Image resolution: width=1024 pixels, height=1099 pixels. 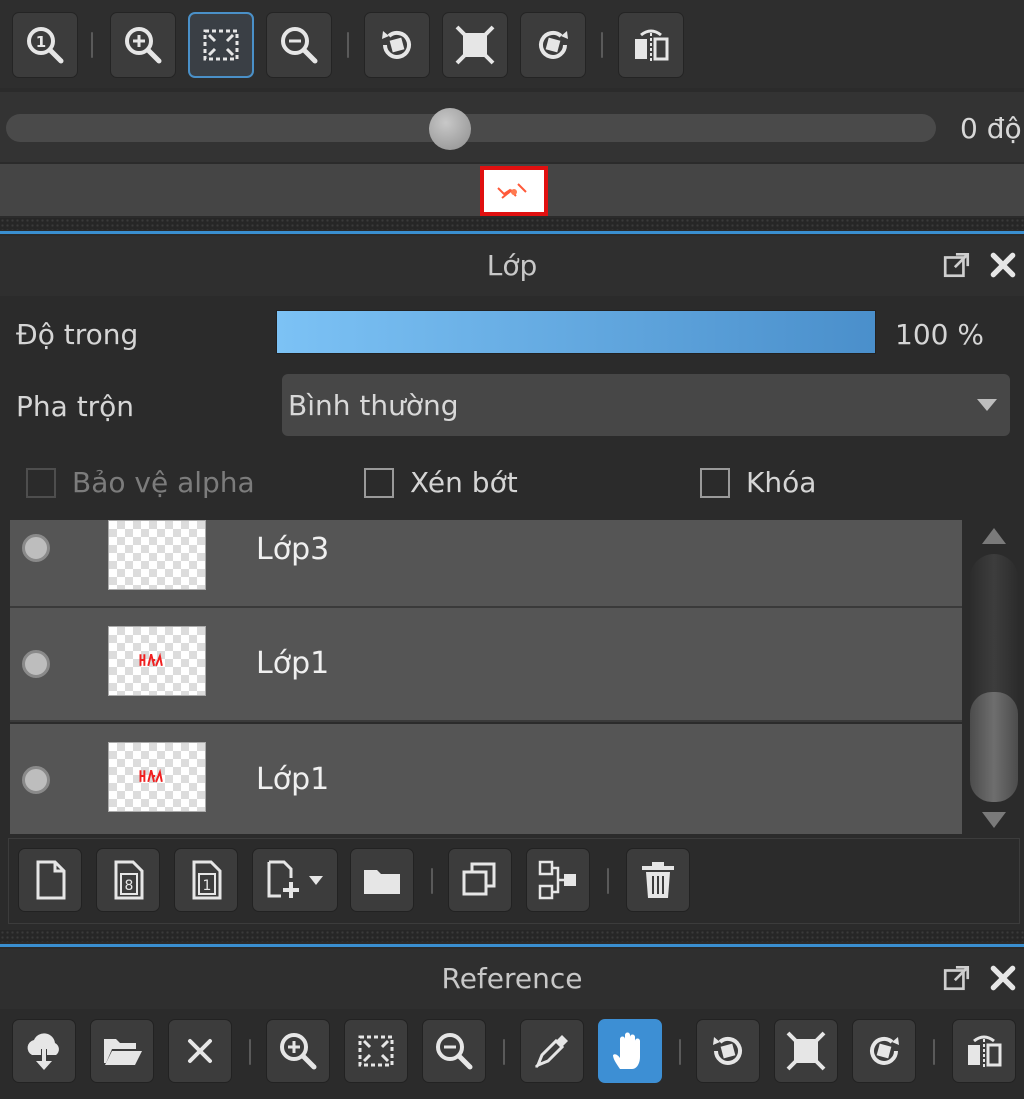 I want to click on reference-panel-top-border, so click(x=512, y=945).